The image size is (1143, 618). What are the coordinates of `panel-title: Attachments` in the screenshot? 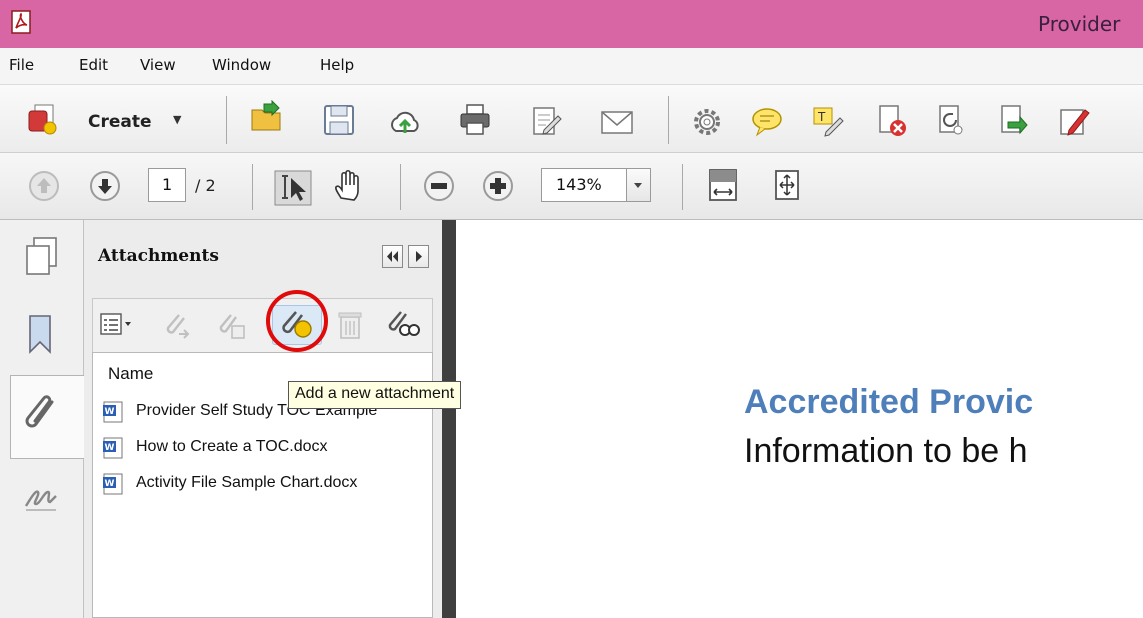 It's located at (158, 256).